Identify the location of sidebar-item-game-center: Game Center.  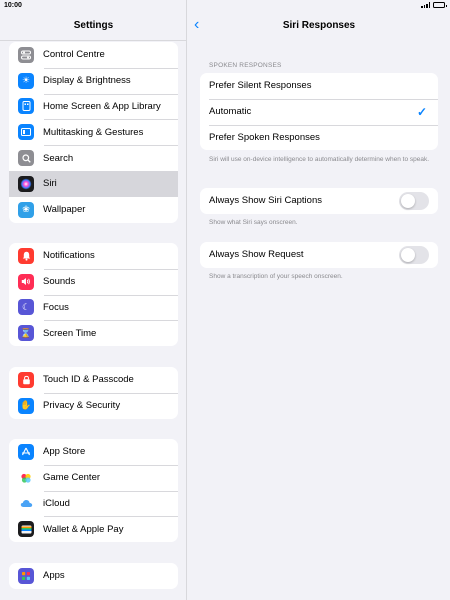
(93, 477).